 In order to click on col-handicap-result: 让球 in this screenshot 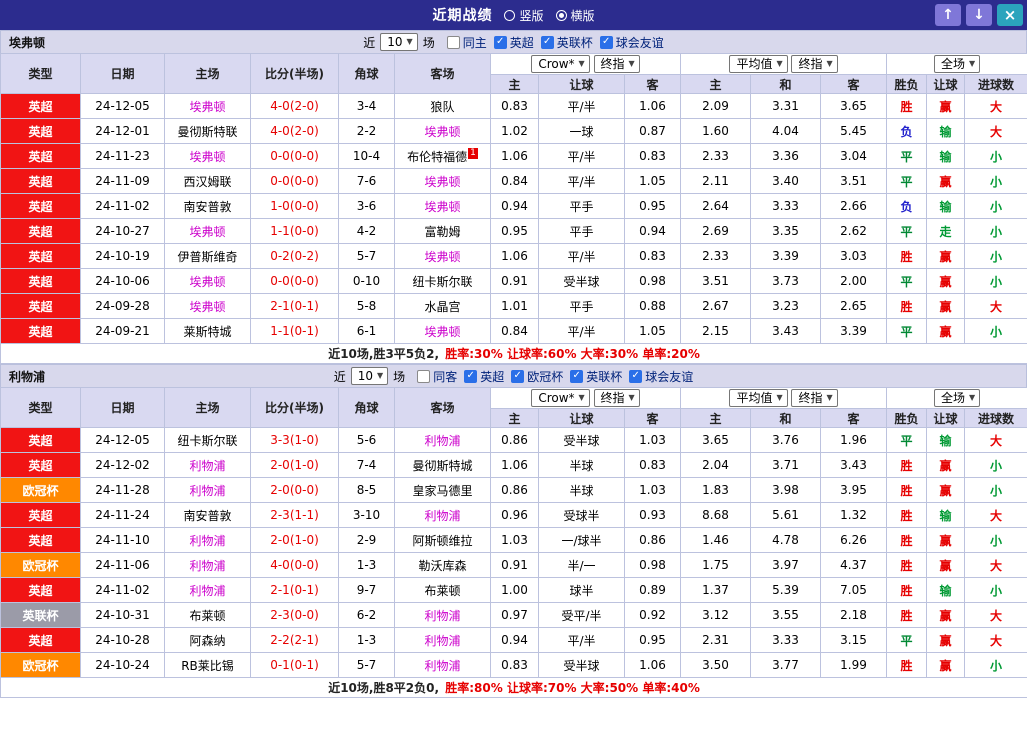, I will do `click(946, 84)`.